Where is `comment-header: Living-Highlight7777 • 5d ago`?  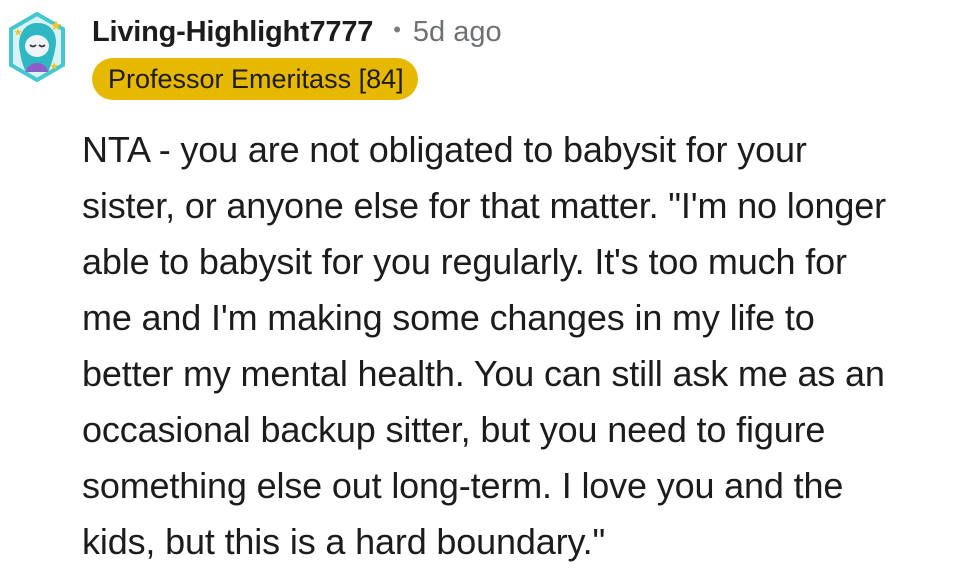
comment-header: Living-Highlight7777 • 5d ago is located at coordinates (297, 32).